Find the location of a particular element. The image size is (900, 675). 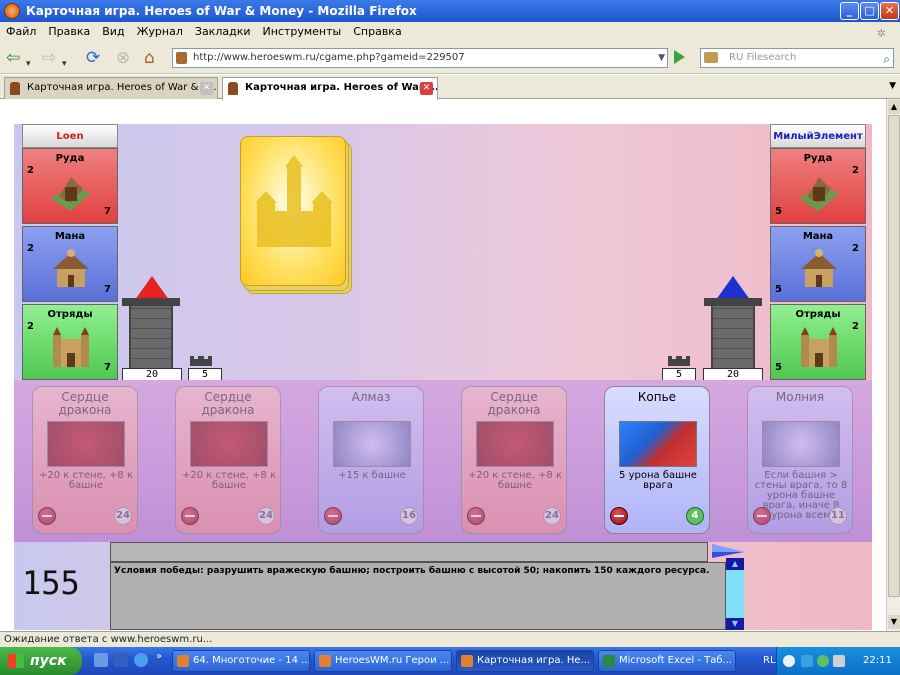

hand-card-5: Копье 5 урона башне врага 4 is located at coordinates (657, 460).